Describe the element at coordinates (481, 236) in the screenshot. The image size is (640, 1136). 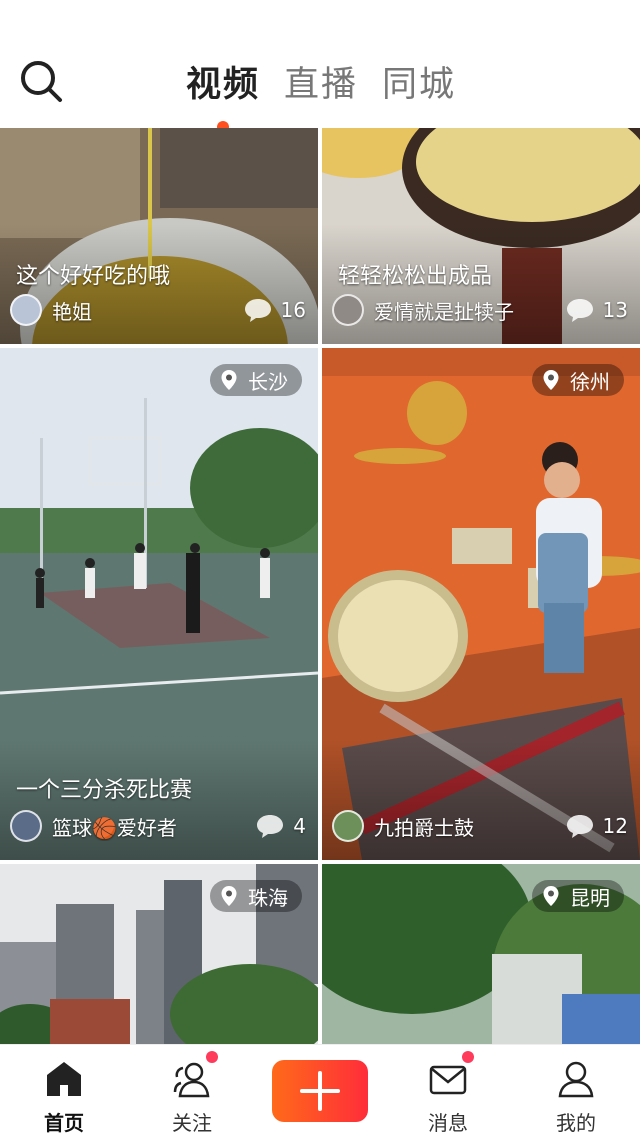
I see `video-card: 轻轻松松出成品 爱情就是扯犊子 13` at that location.